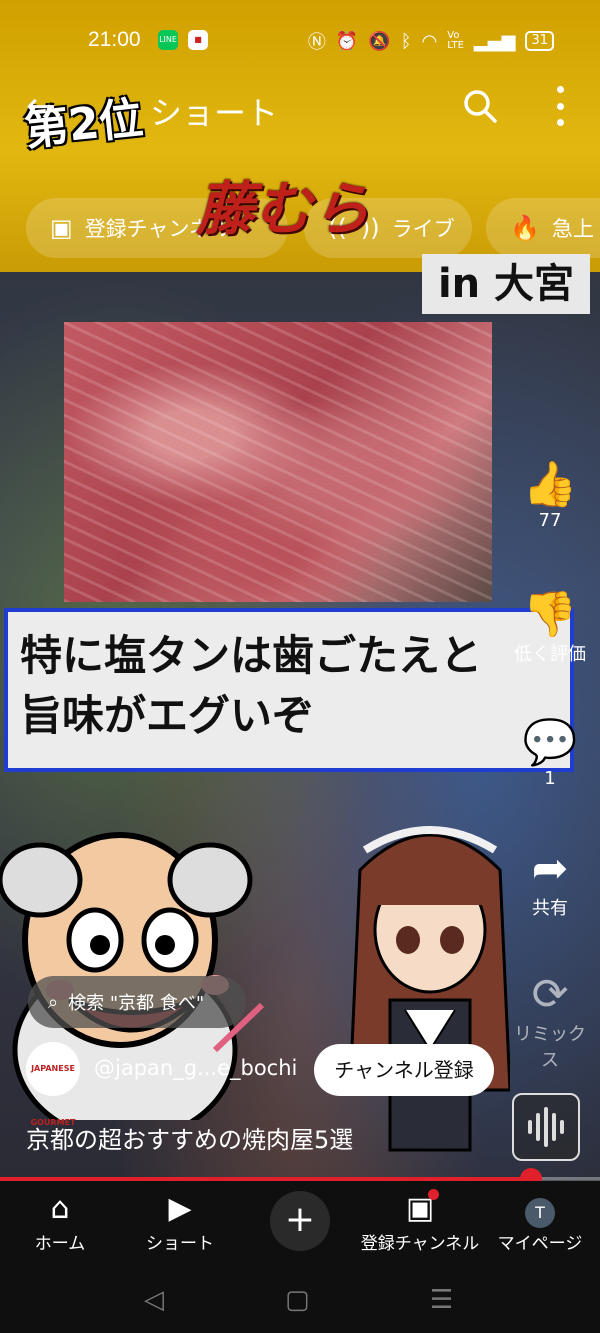 The width and height of the screenshot is (600, 1333). I want to click on system-home-icon: ▢, so click(297, 1300).